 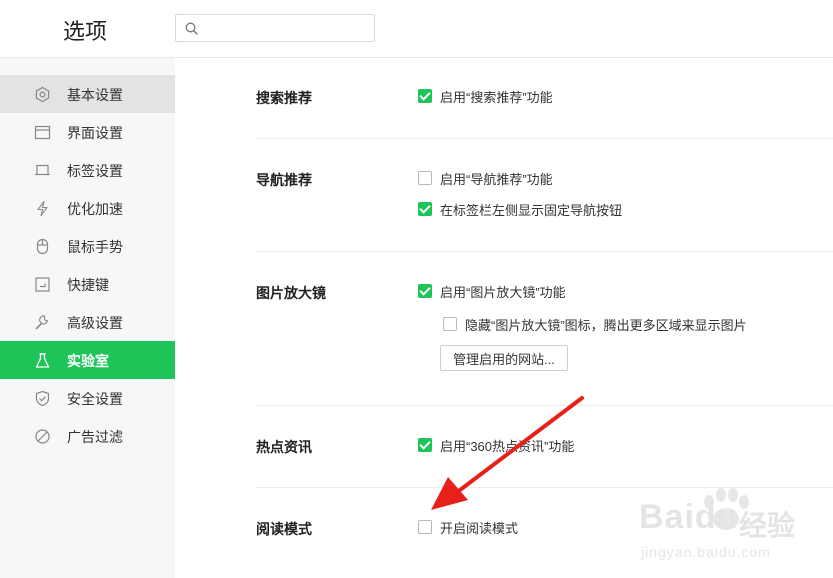 What do you see at coordinates (42, 94) in the screenshot?
I see `gear-icon` at bounding box center [42, 94].